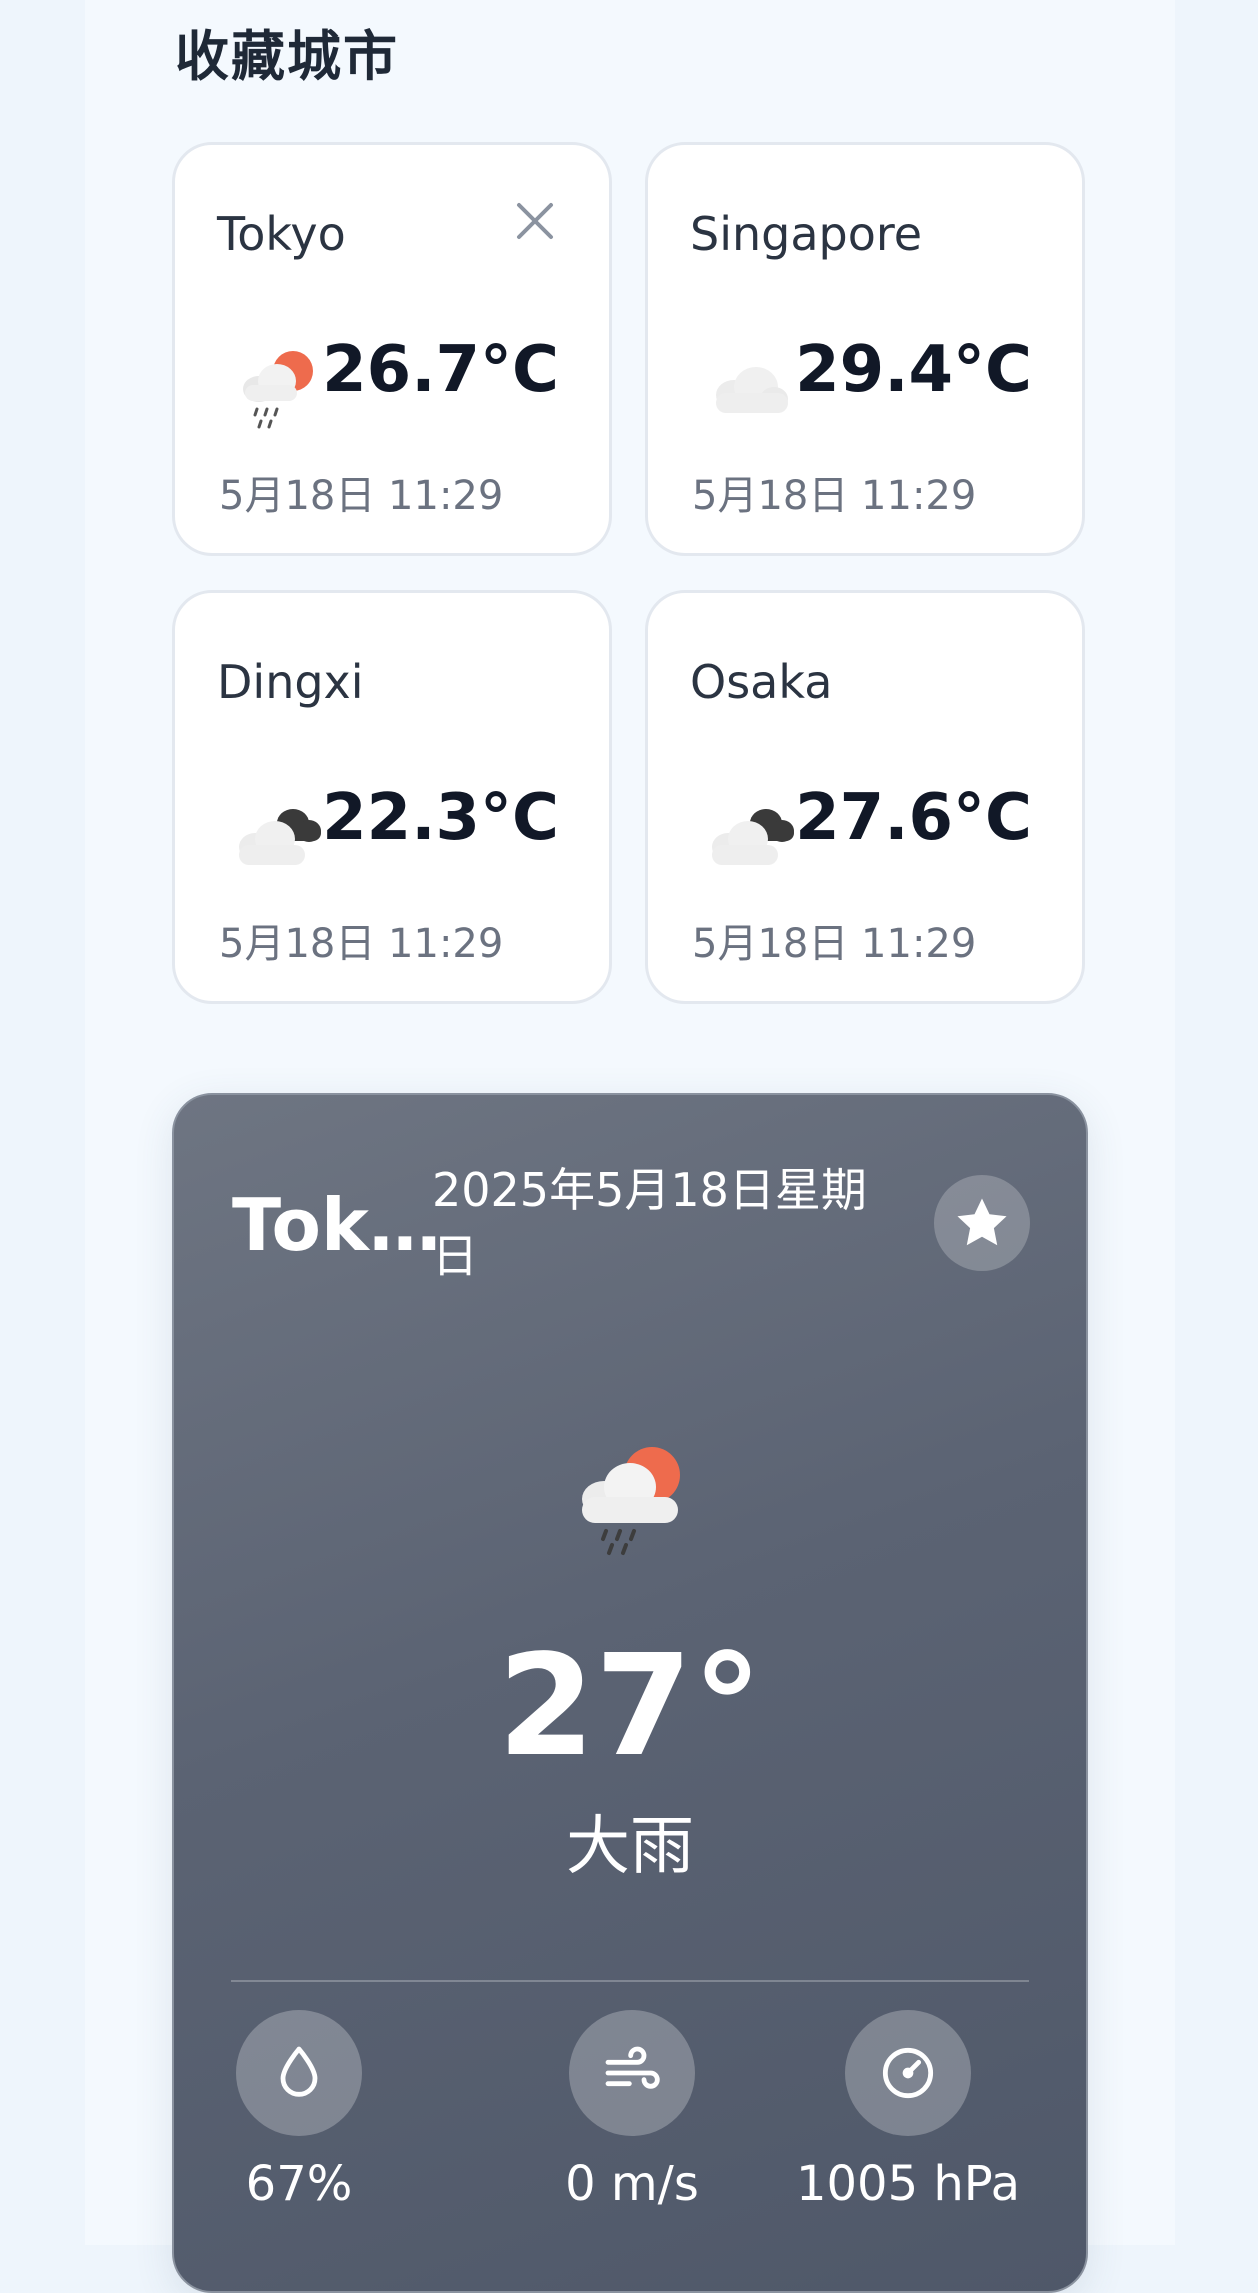  I want to click on pressure-icon-circle, so click(908, 2073).